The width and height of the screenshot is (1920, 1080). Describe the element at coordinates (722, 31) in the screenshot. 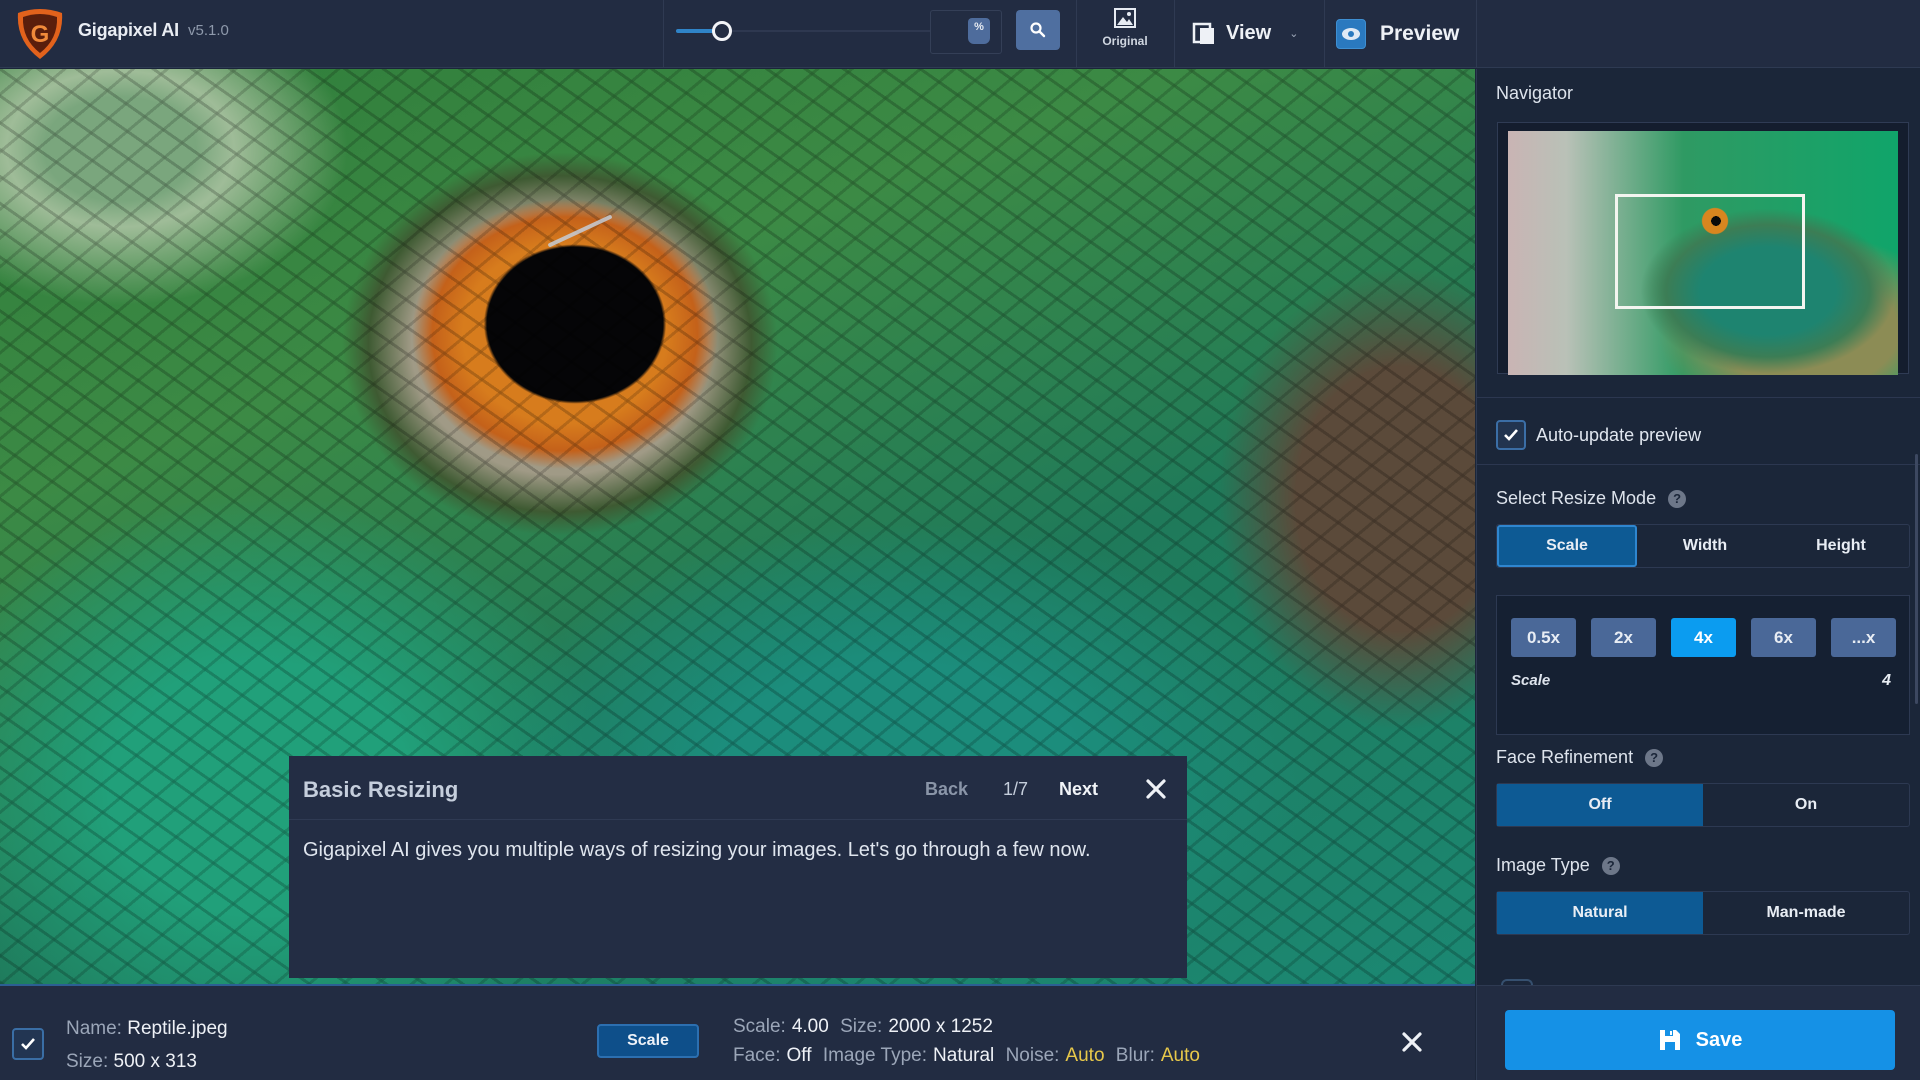

I see `zoom-slider-thumb` at that location.